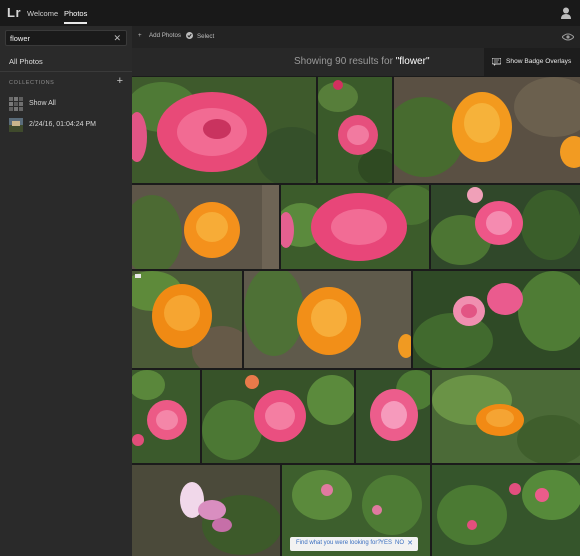 Image resolution: width=580 pixels, height=556 pixels. I want to click on lightroom-logo: Lr, so click(14, 12).